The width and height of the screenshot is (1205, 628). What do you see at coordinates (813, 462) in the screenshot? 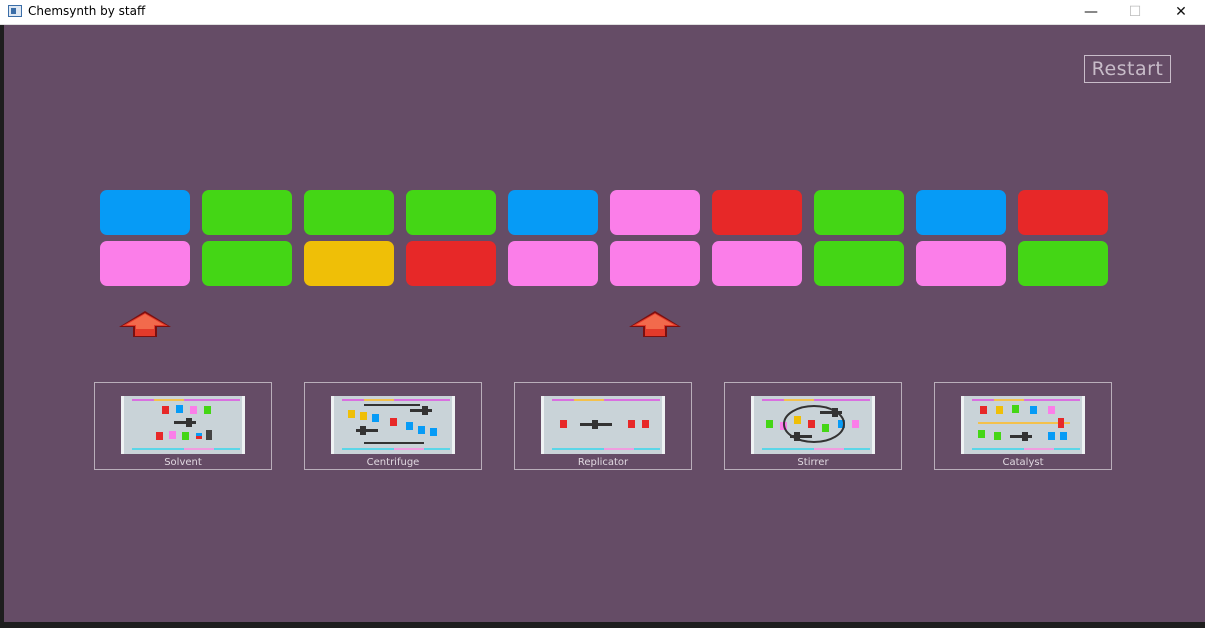
I see `machine-label: Stirrer` at bounding box center [813, 462].